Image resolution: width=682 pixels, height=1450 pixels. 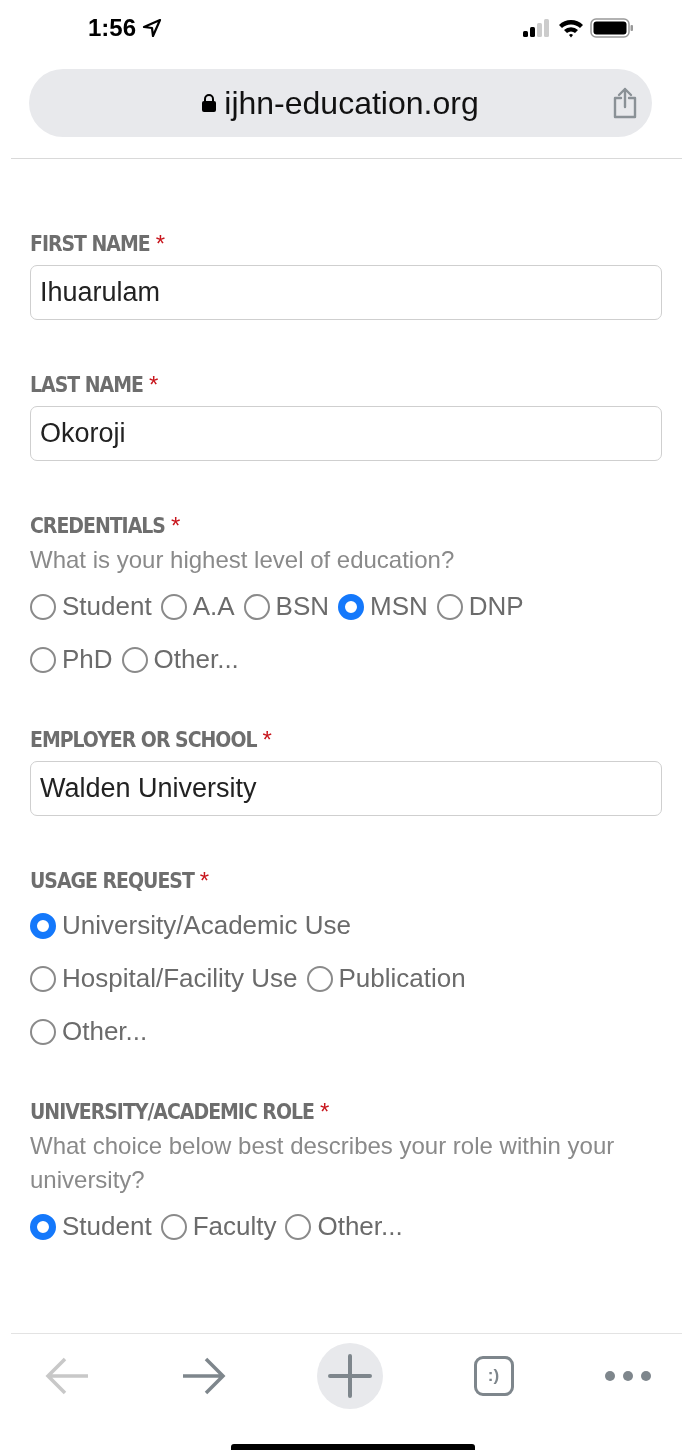 What do you see at coordinates (346, 433) in the screenshot?
I see `text-field: Okoroji` at bounding box center [346, 433].